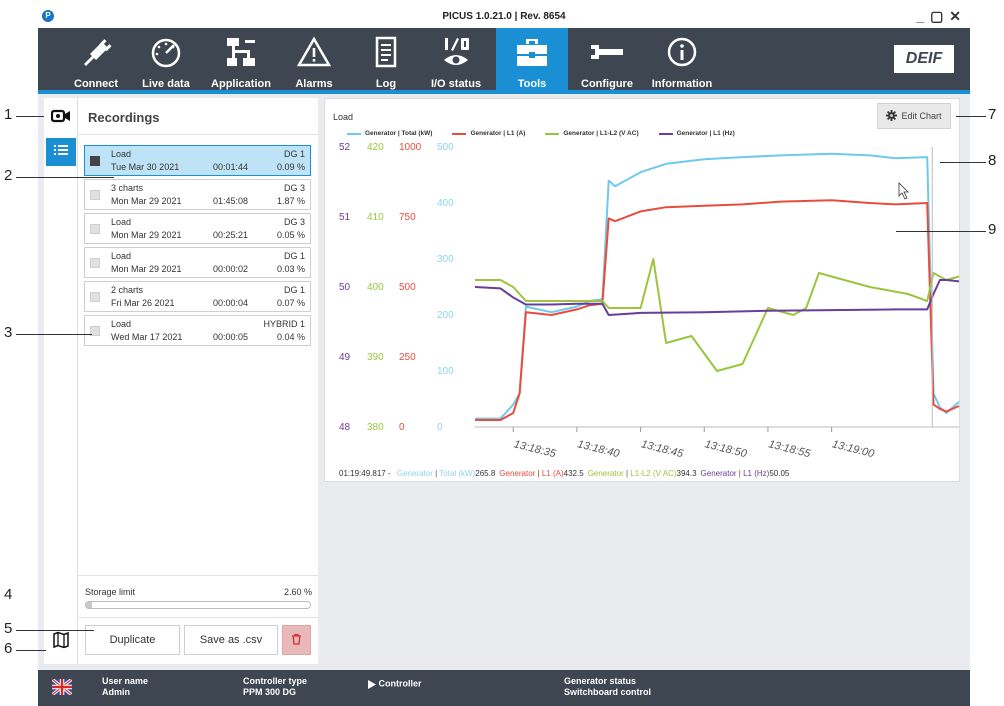 The image size is (1004, 706). I want to click on x-tick-label: 13:18:40, so click(598, 449).